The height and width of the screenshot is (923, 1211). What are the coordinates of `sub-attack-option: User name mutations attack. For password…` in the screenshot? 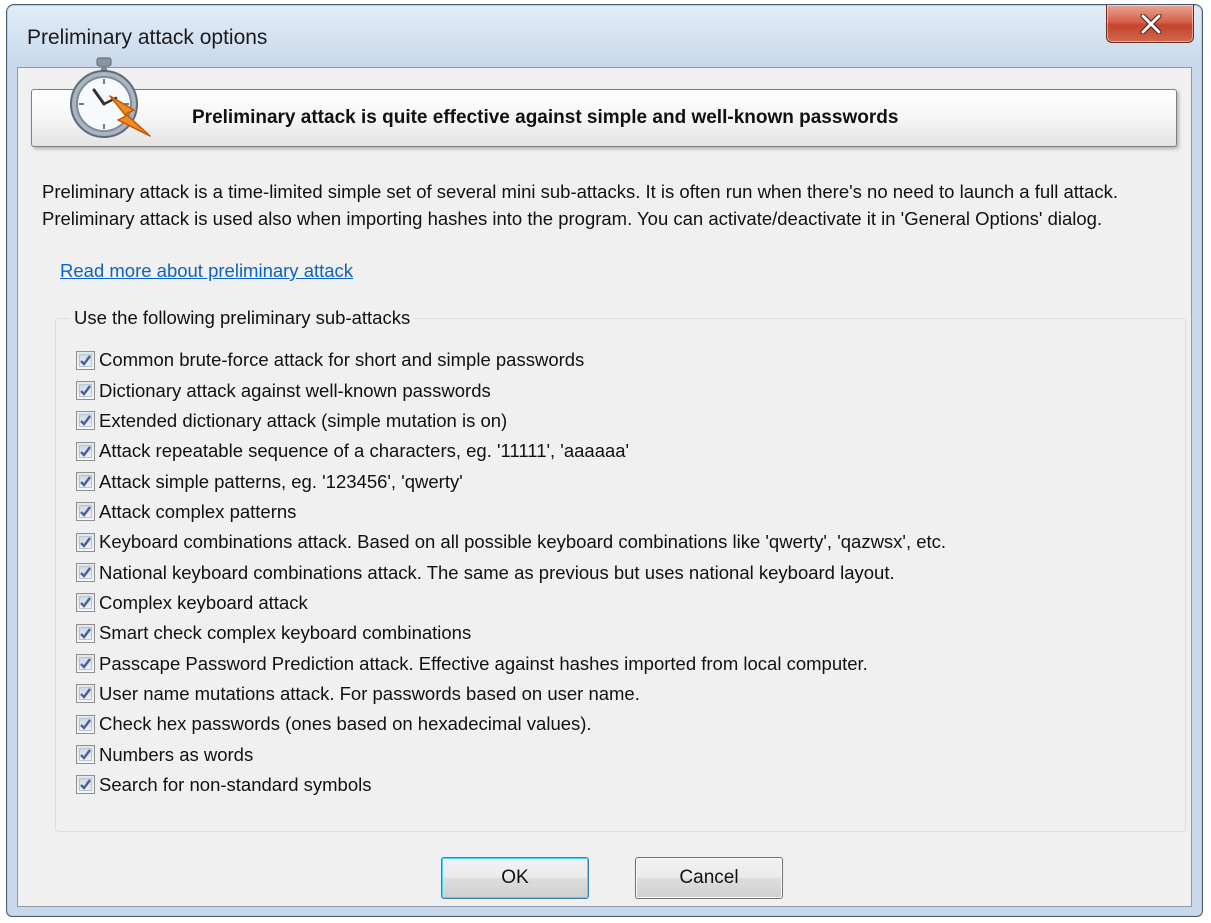 It's located at (511, 694).